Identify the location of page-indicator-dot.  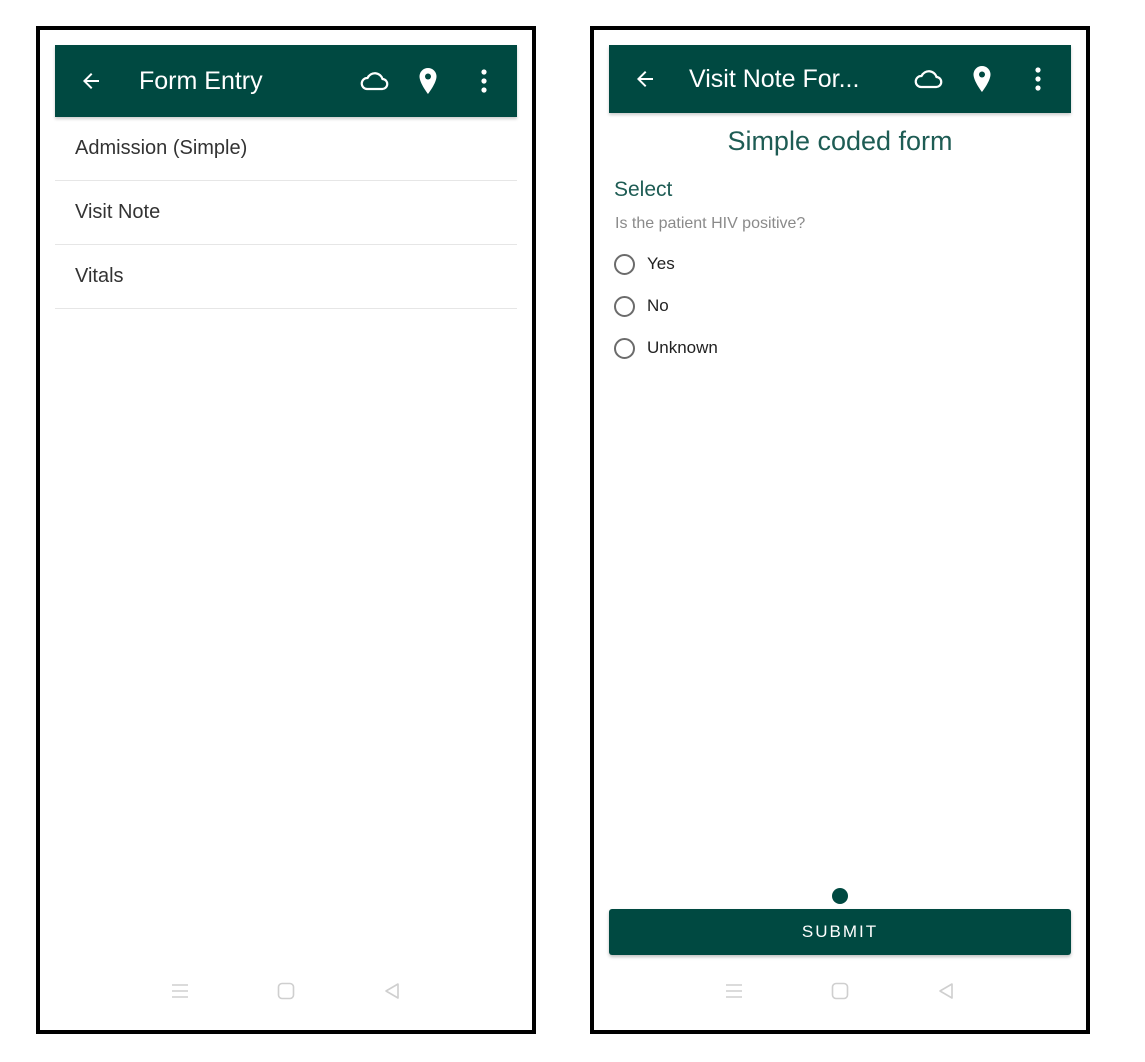
(840, 896).